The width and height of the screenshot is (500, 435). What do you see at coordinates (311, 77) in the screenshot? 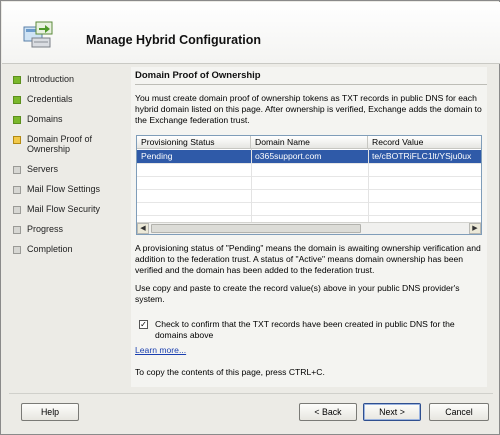
I see `section-title: Domain Proof of Ownership` at bounding box center [311, 77].